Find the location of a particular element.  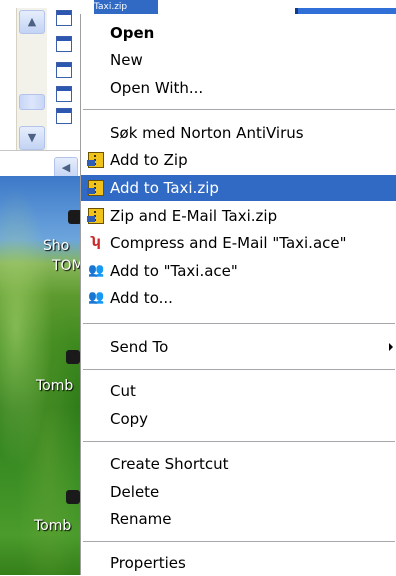

menu-item-compress-and-email: ʮ Compress and E-Mail "Taxi.ace" is located at coordinates (238, 243).